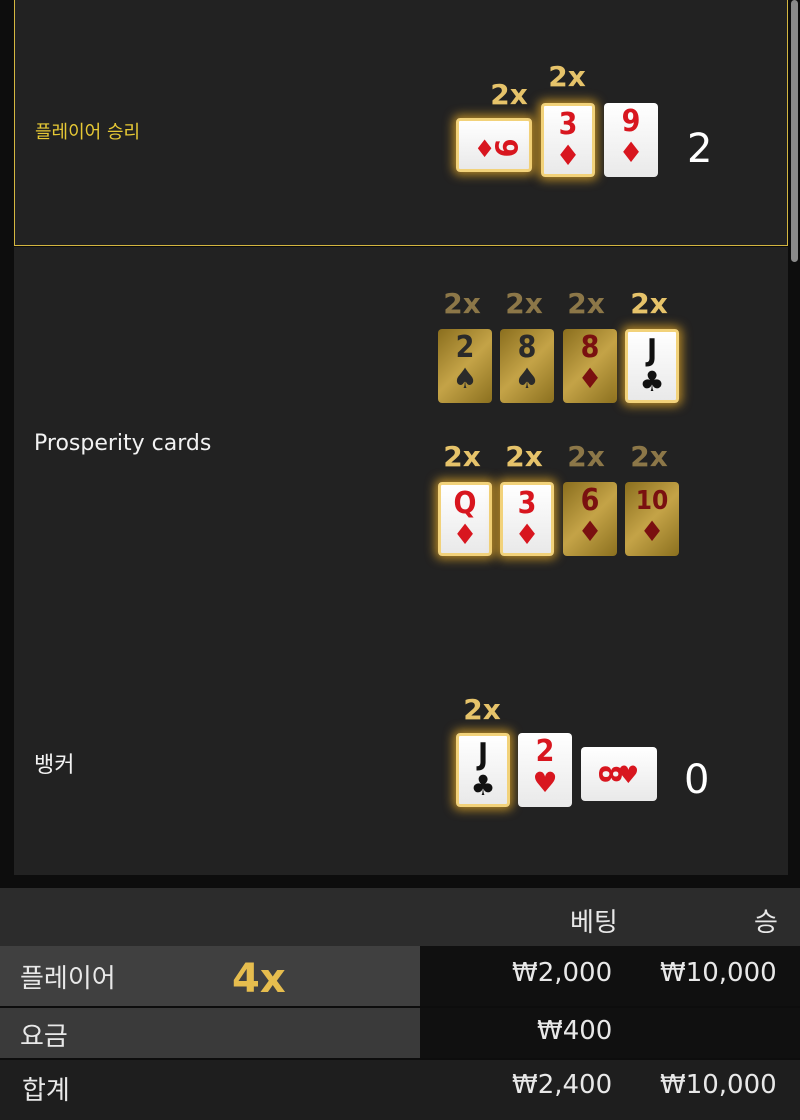 The height and width of the screenshot is (1120, 800). What do you see at coordinates (794, 131) in the screenshot?
I see `scrollbar` at bounding box center [794, 131].